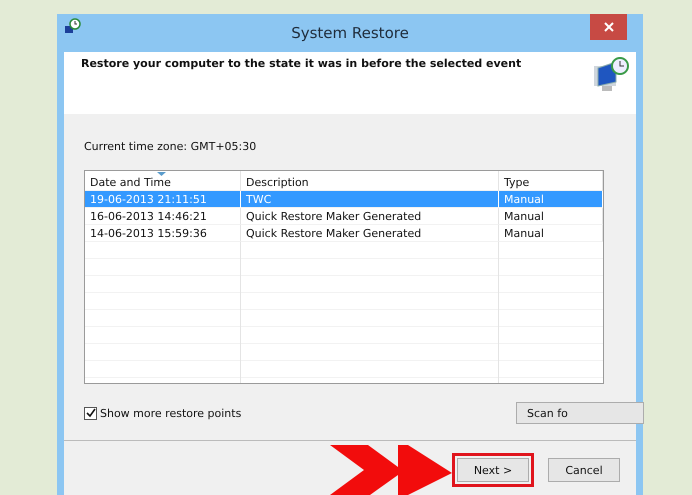 This screenshot has width=692, height=495. What do you see at coordinates (90, 413) in the screenshot?
I see `checkbox` at bounding box center [90, 413].